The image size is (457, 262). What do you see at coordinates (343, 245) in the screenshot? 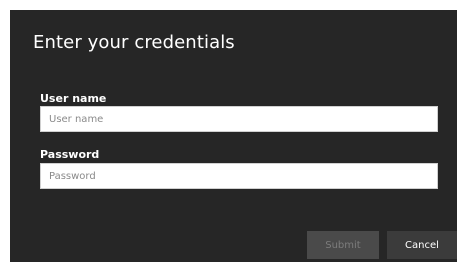
I see `submit-button: Submit` at bounding box center [343, 245].